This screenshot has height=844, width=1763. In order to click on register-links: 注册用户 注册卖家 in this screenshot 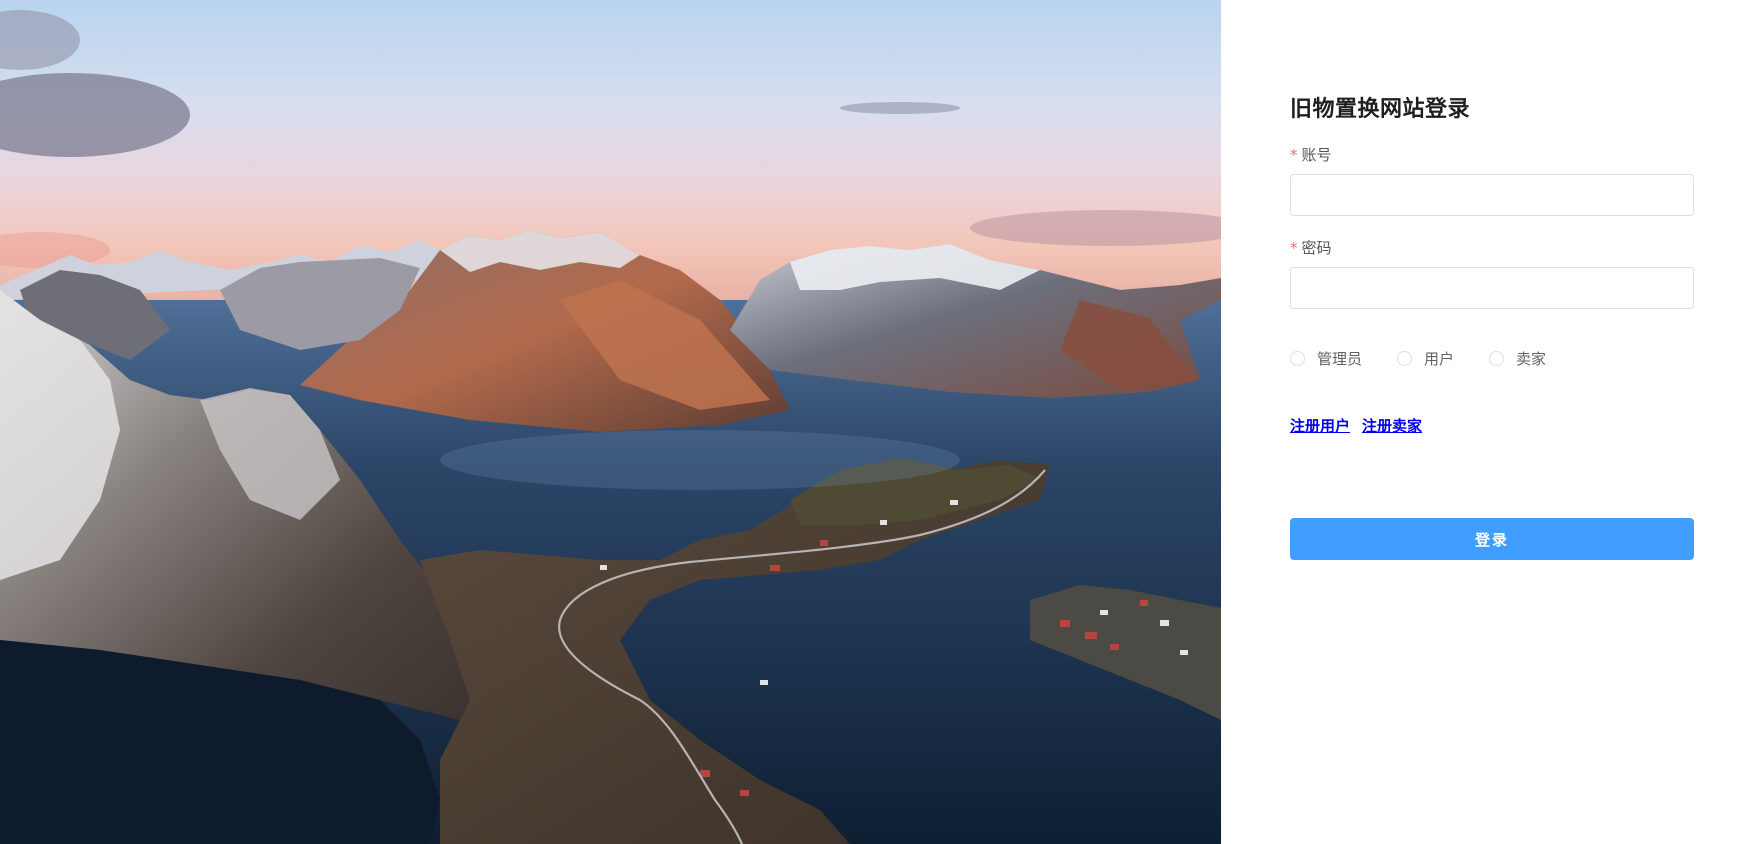, I will do `click(1492, 425)`.